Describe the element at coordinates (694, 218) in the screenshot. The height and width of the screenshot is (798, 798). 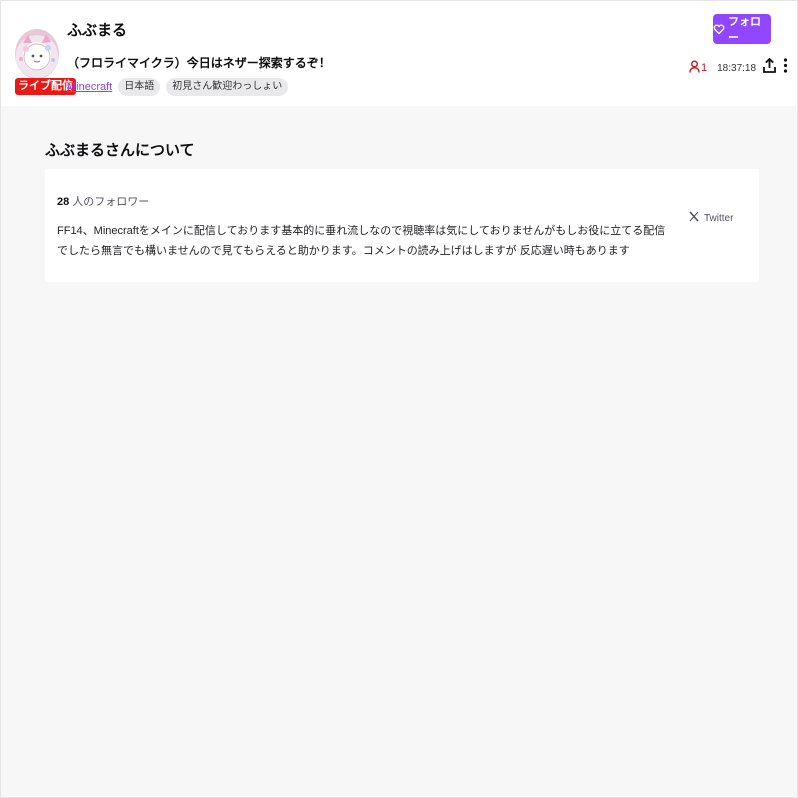
I see `x-logo-icon` at that location.